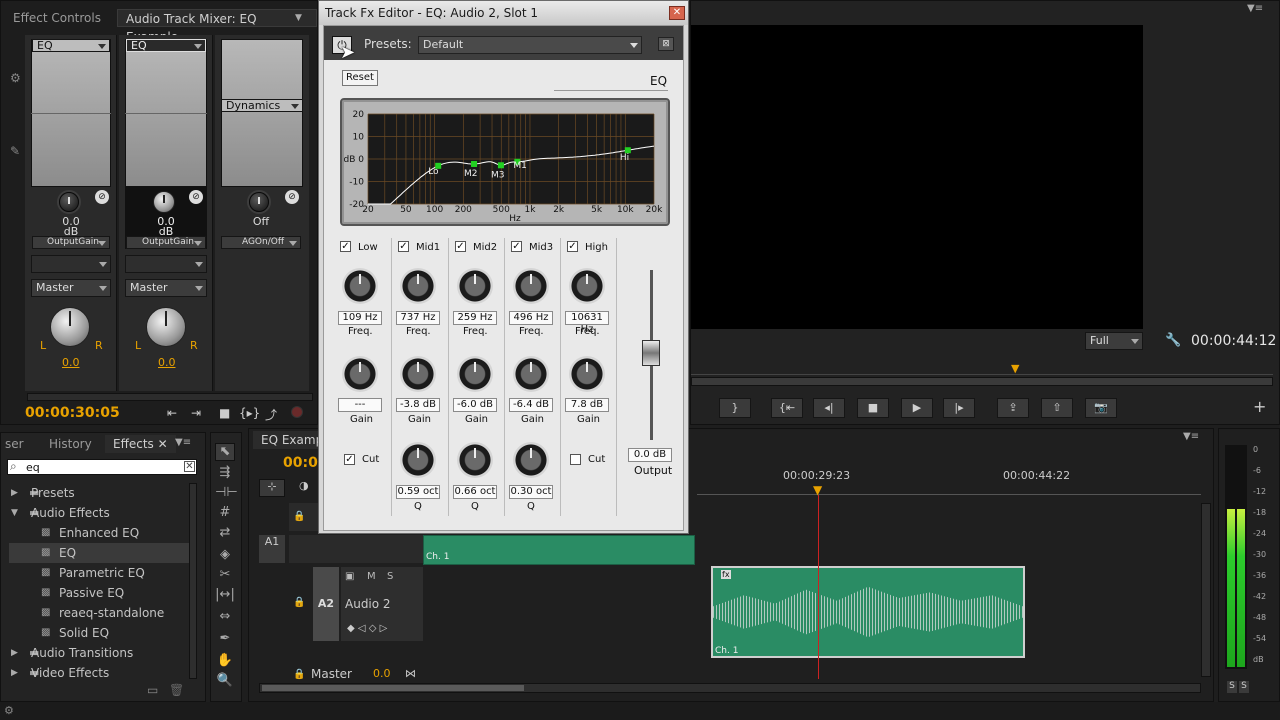 Image resolution: width=1280 pixels, height=720 pixels. What do you see at coordinates (982, 369) in the screenshot?
I see `monitor-ruler` at bounding box center [982, 369].